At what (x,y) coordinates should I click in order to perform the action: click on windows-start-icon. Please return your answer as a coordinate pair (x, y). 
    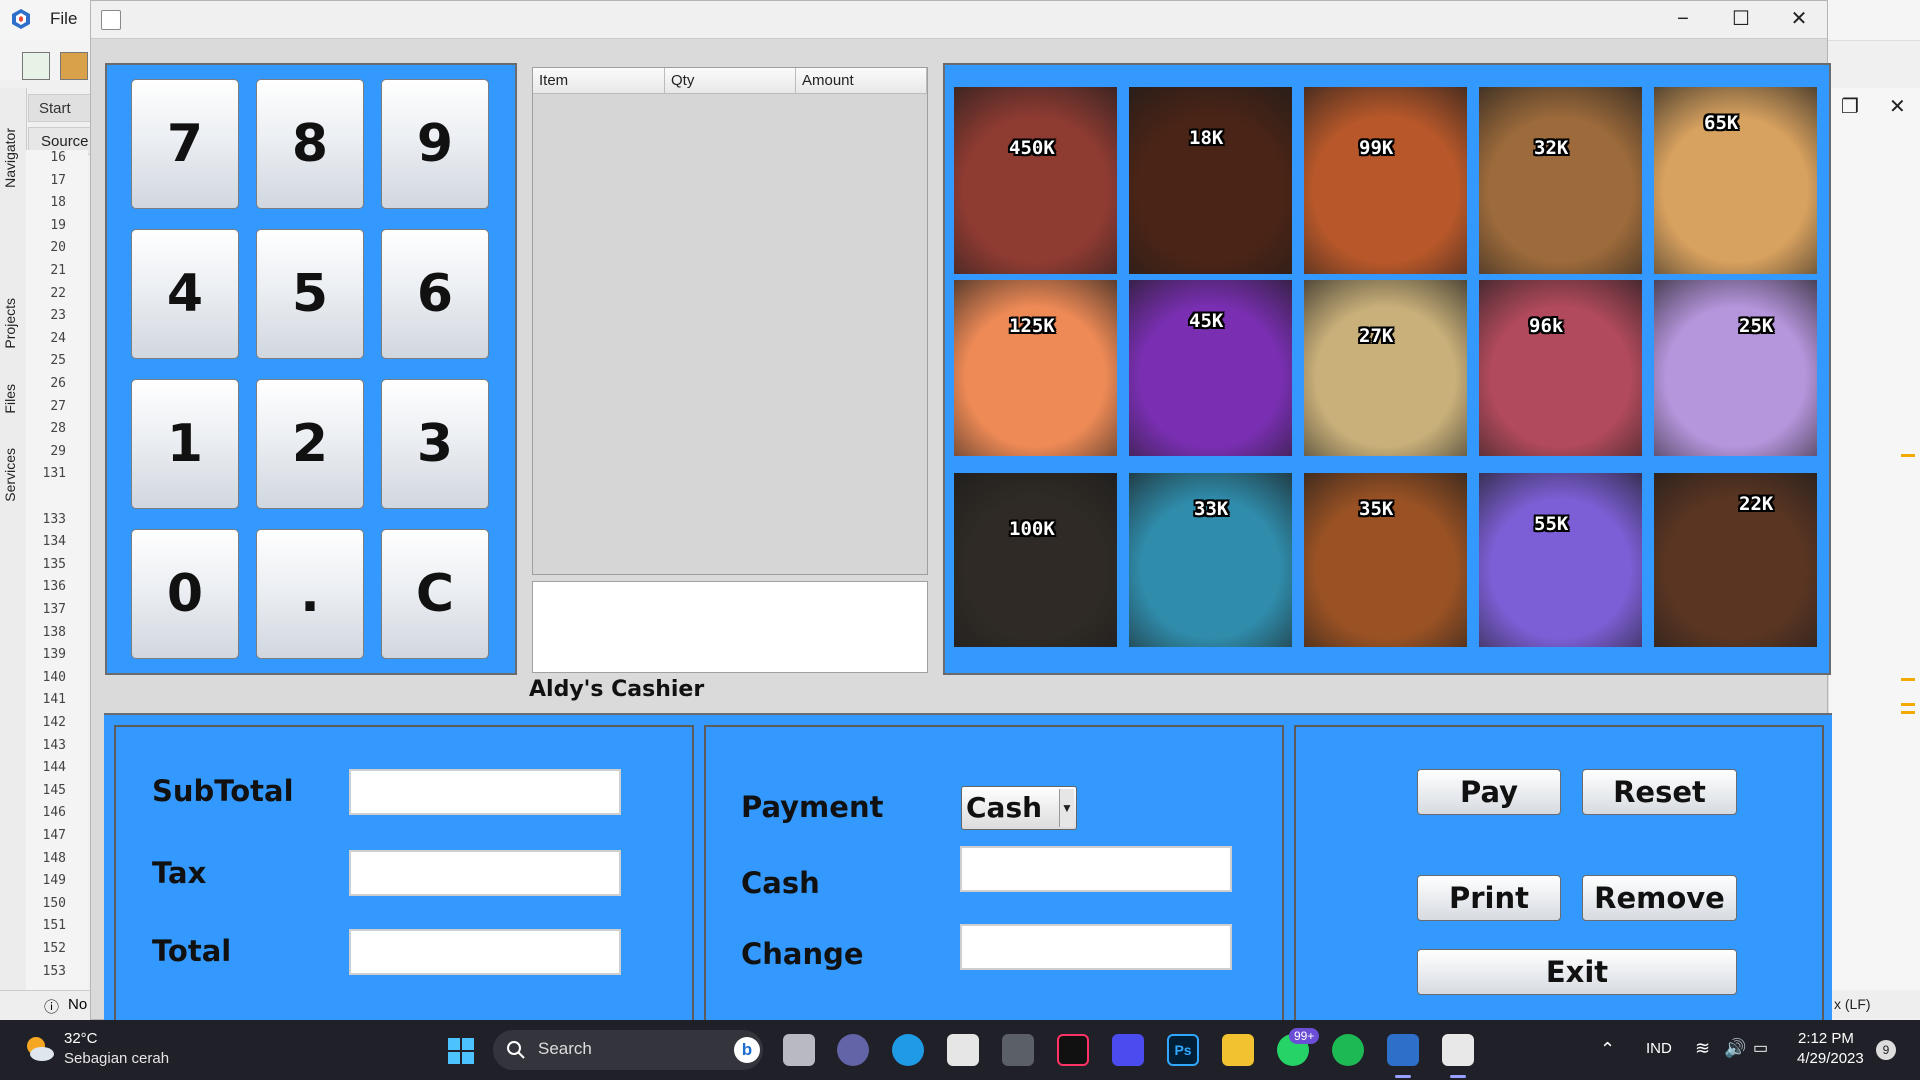
    Looking at the image, I should click on (461, 1051).